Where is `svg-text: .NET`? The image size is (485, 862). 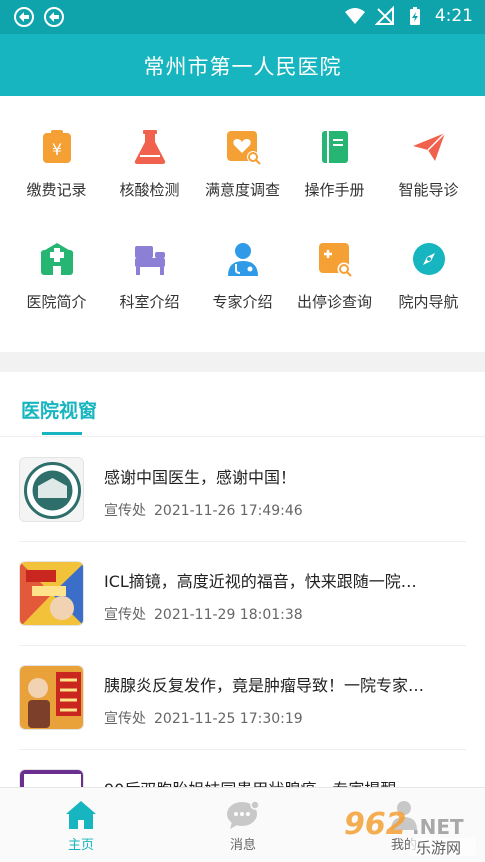 svg-text: .NET is located at coordinates (438, 827).